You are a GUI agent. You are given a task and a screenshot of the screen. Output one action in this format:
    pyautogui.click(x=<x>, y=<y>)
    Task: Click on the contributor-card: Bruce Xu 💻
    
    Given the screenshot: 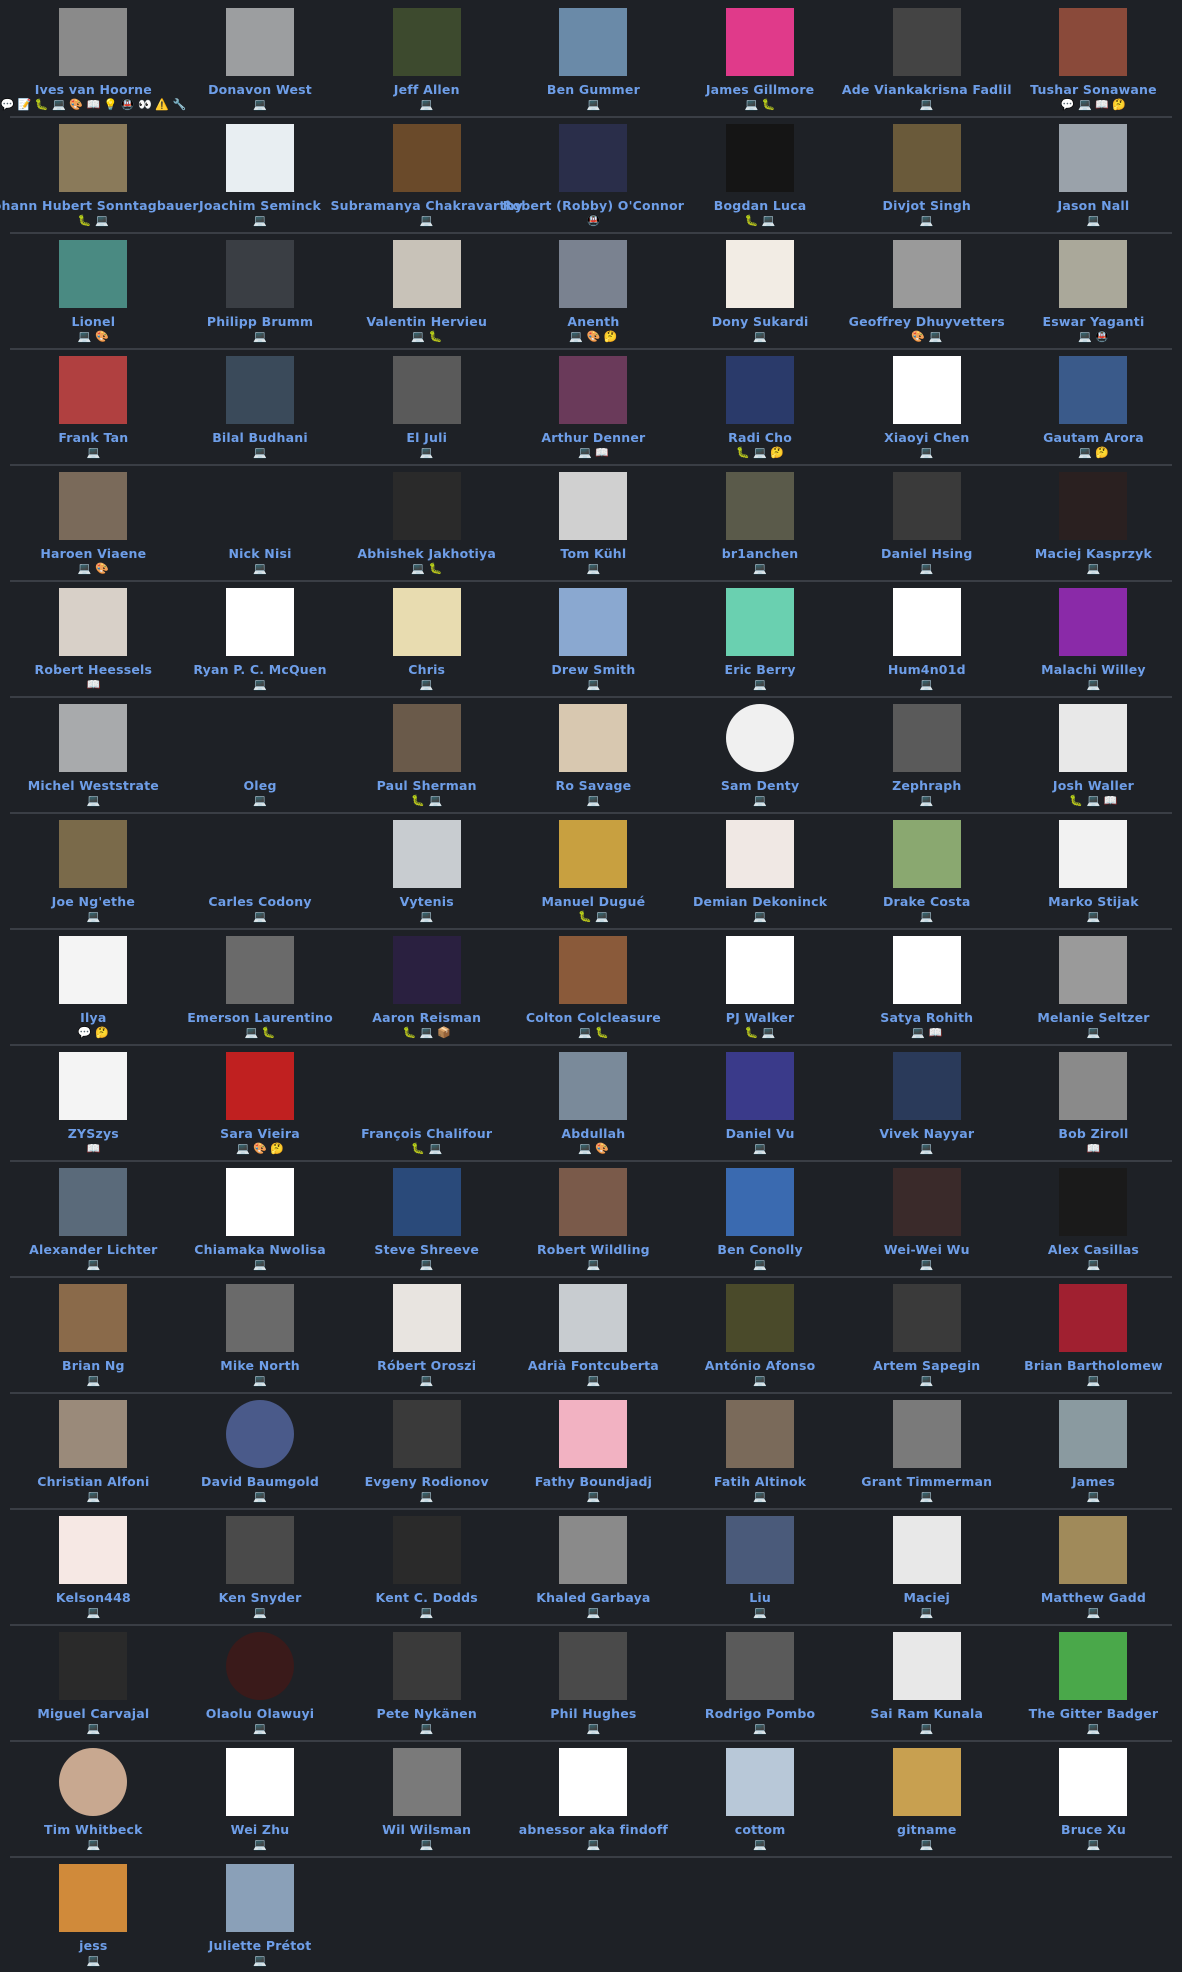 What is the action you would take?
    pyautogui.click(x=1093, y=1802)
    